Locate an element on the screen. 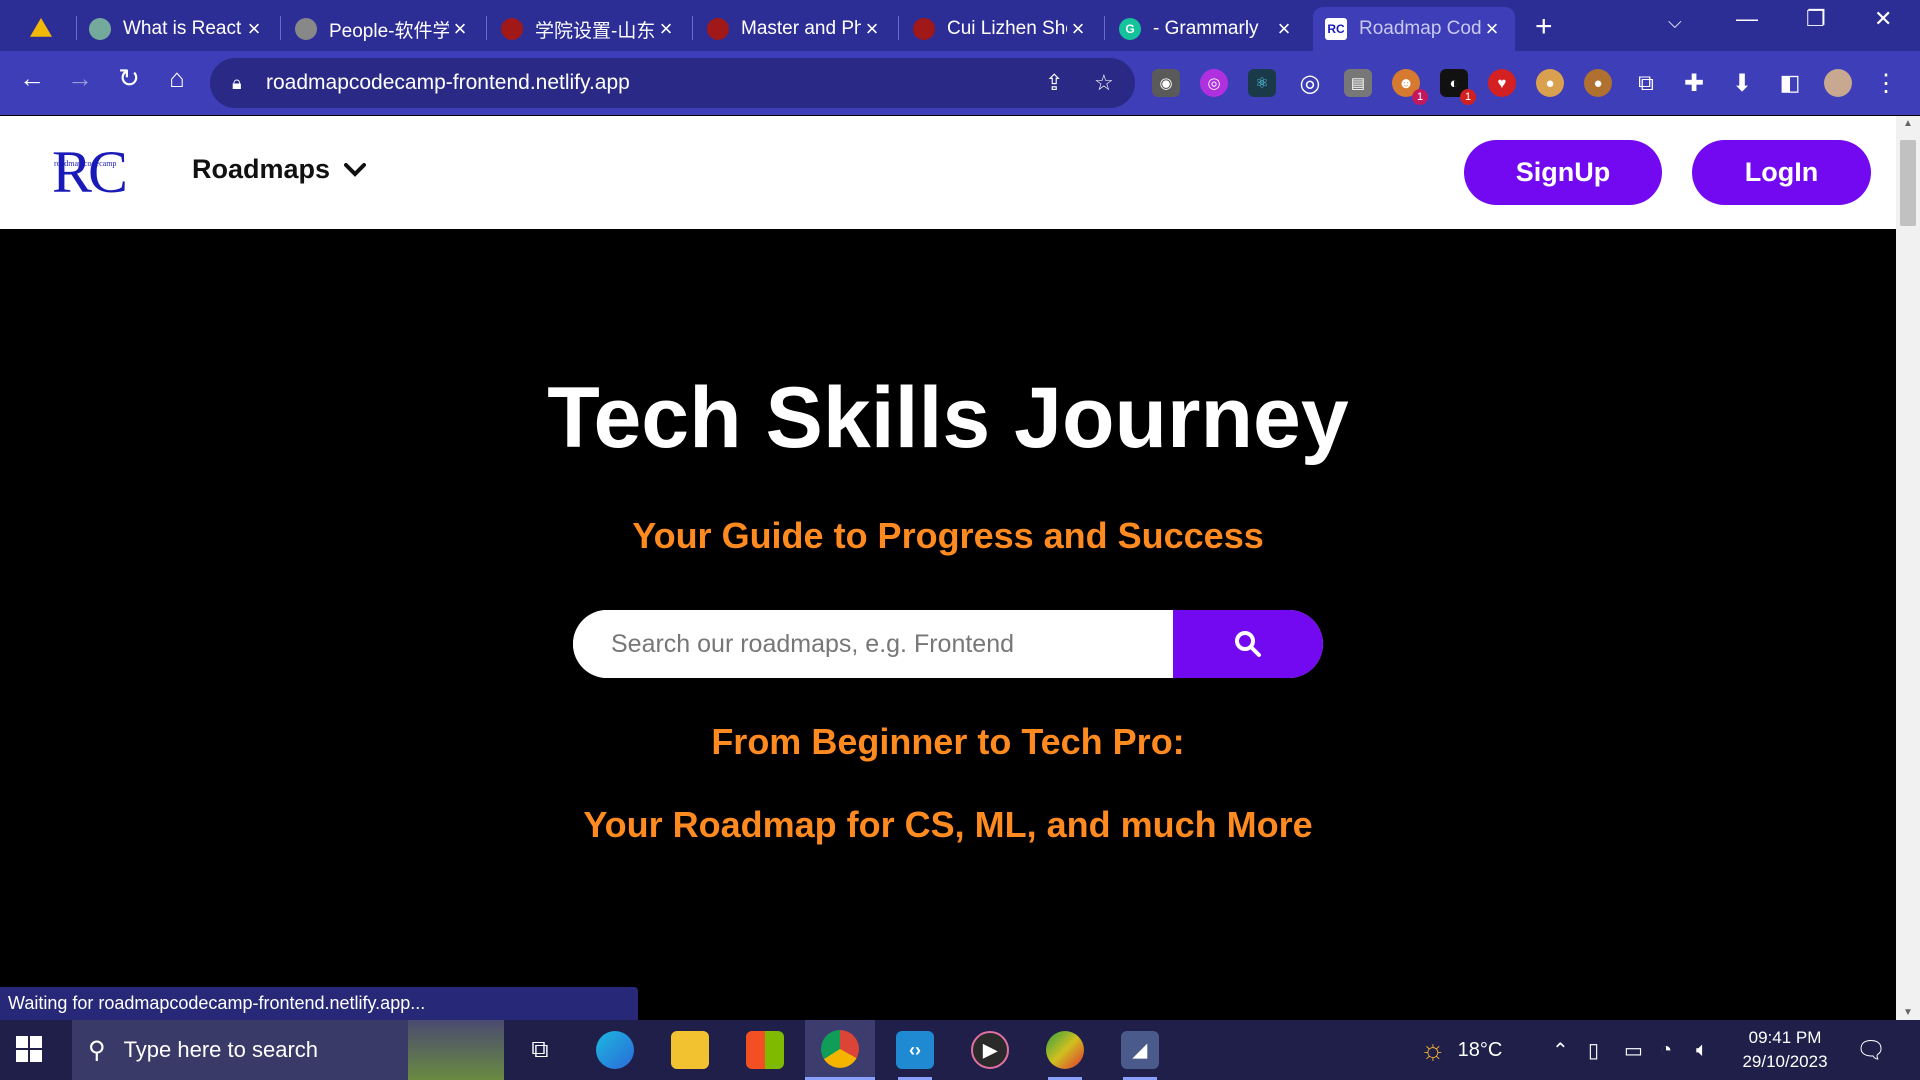 The image size is (1920, 1080). tab-grammarly: G - Grammarly × is located at coordinates (1207, 29).